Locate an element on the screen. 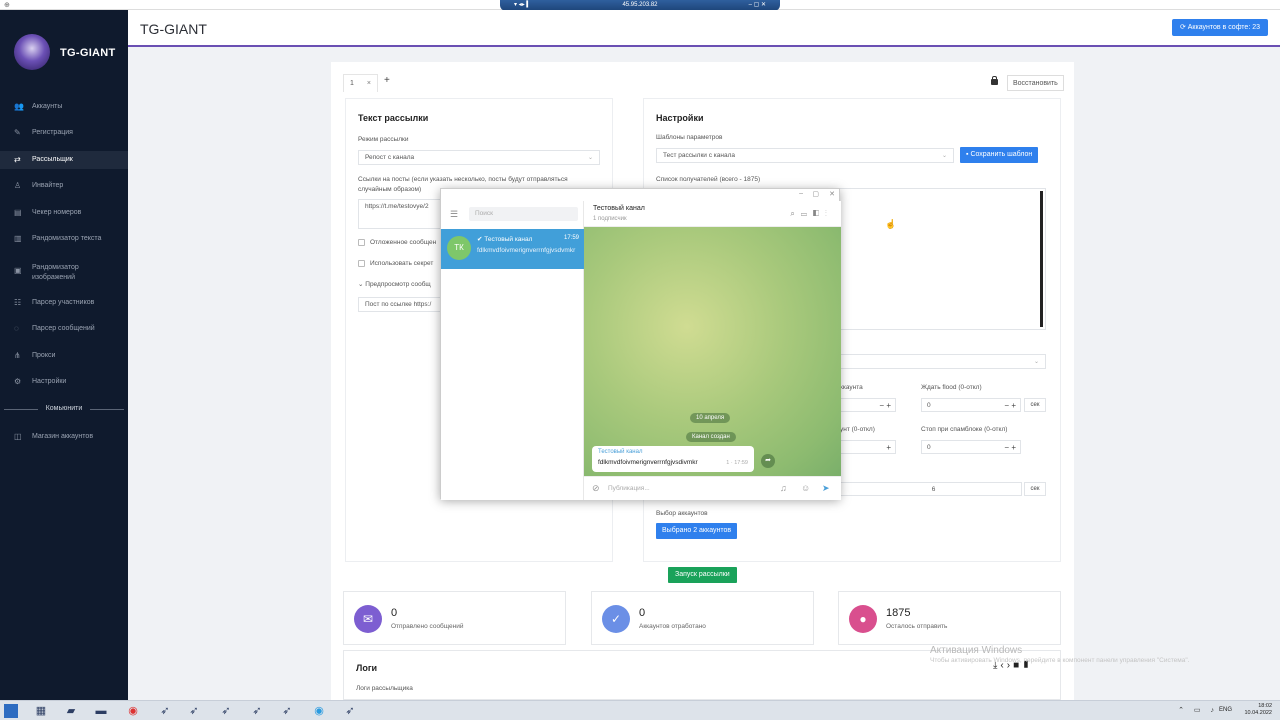  tray-icons: ⌃ ▭ ♪ is located at coordinates (1198, 710).